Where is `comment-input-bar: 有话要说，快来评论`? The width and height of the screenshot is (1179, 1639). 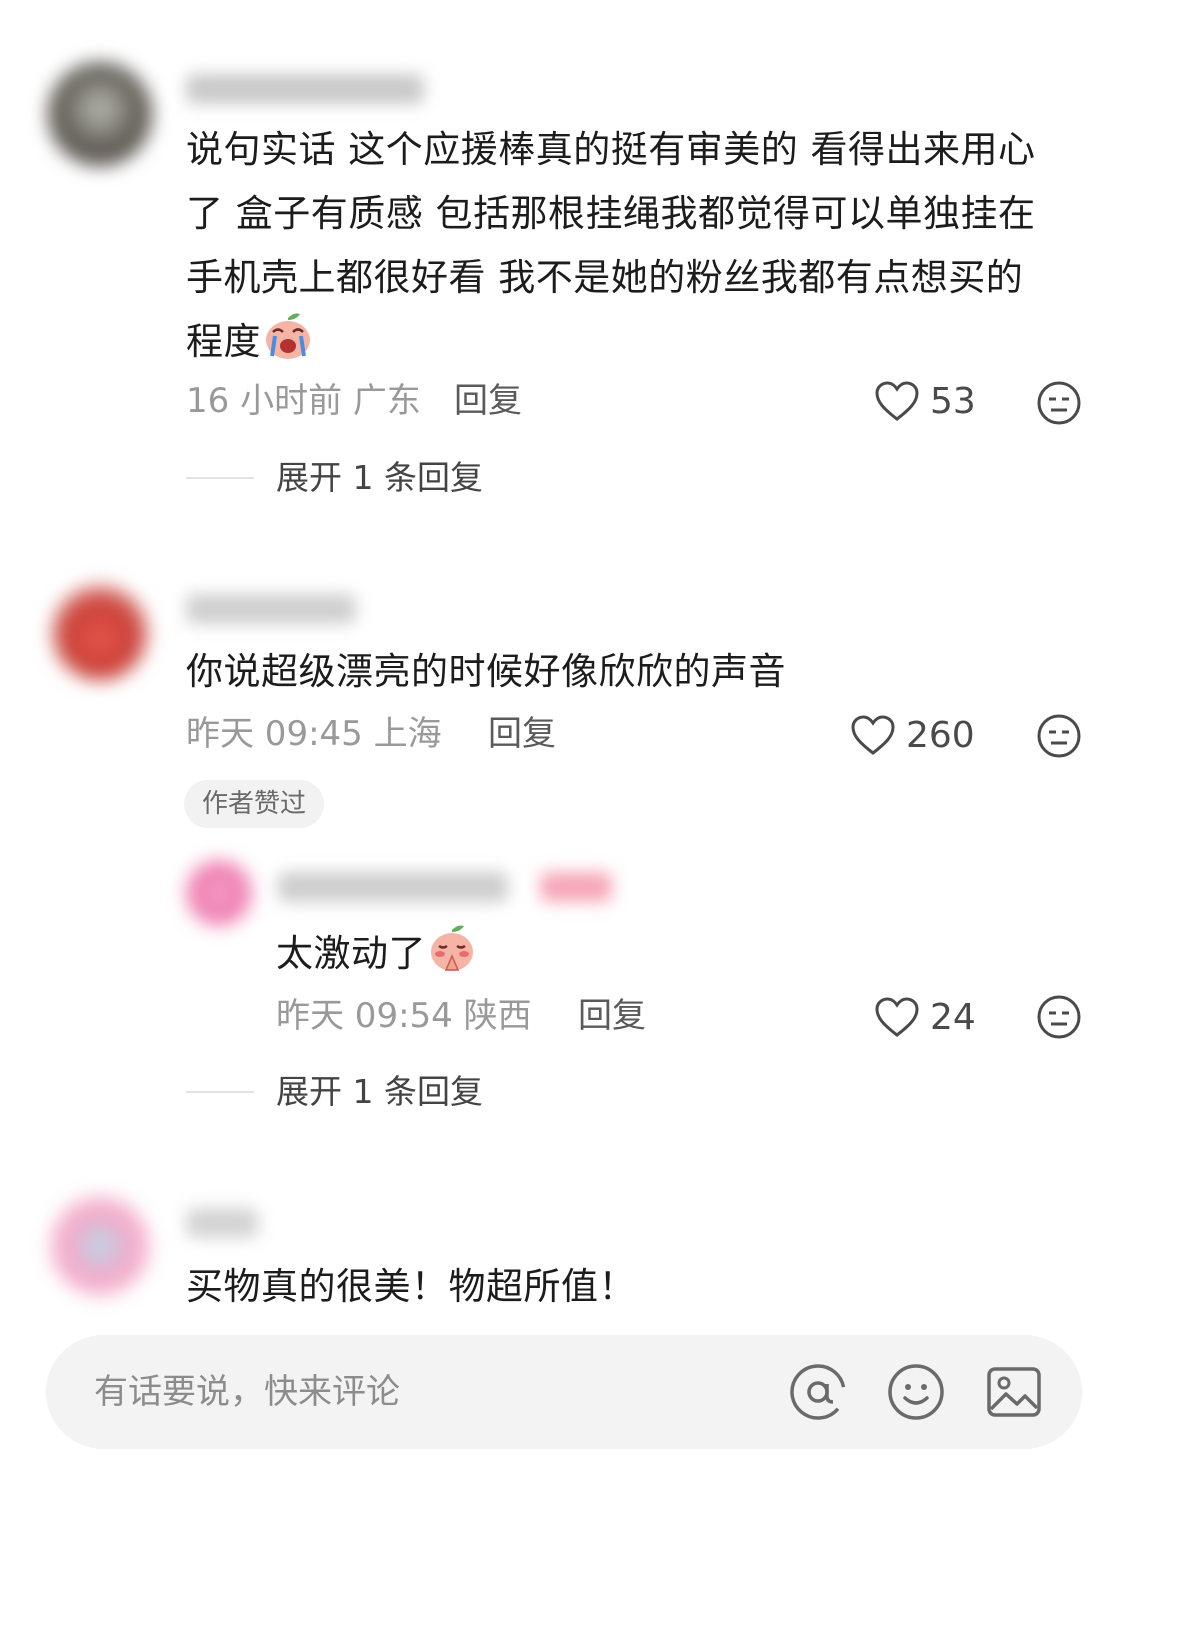
comment-input-bar: 有话要说，快来评论 is located at coordinates (564, 1392).